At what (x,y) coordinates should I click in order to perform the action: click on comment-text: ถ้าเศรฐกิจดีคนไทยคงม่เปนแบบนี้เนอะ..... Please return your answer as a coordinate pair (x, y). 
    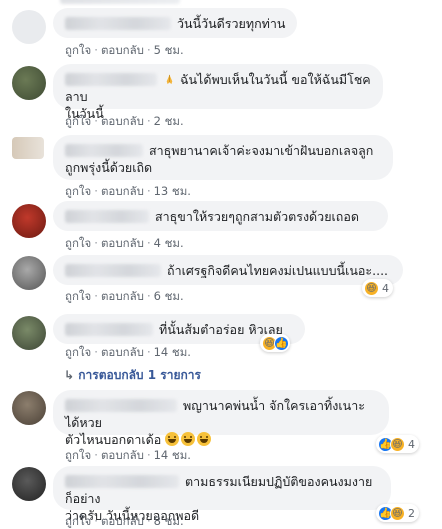
    Looking at the image, I should click on (278, 270).